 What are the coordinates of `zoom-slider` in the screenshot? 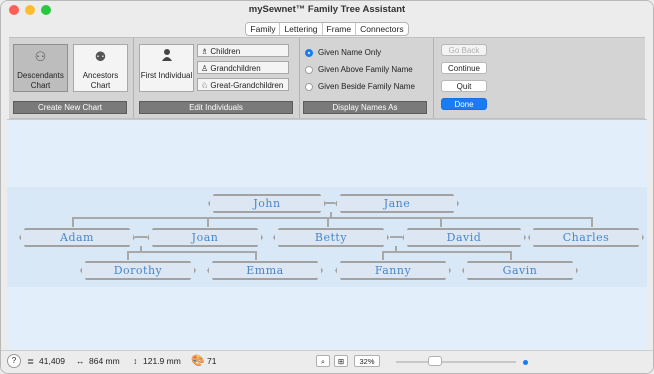 It's located at (456, 361).